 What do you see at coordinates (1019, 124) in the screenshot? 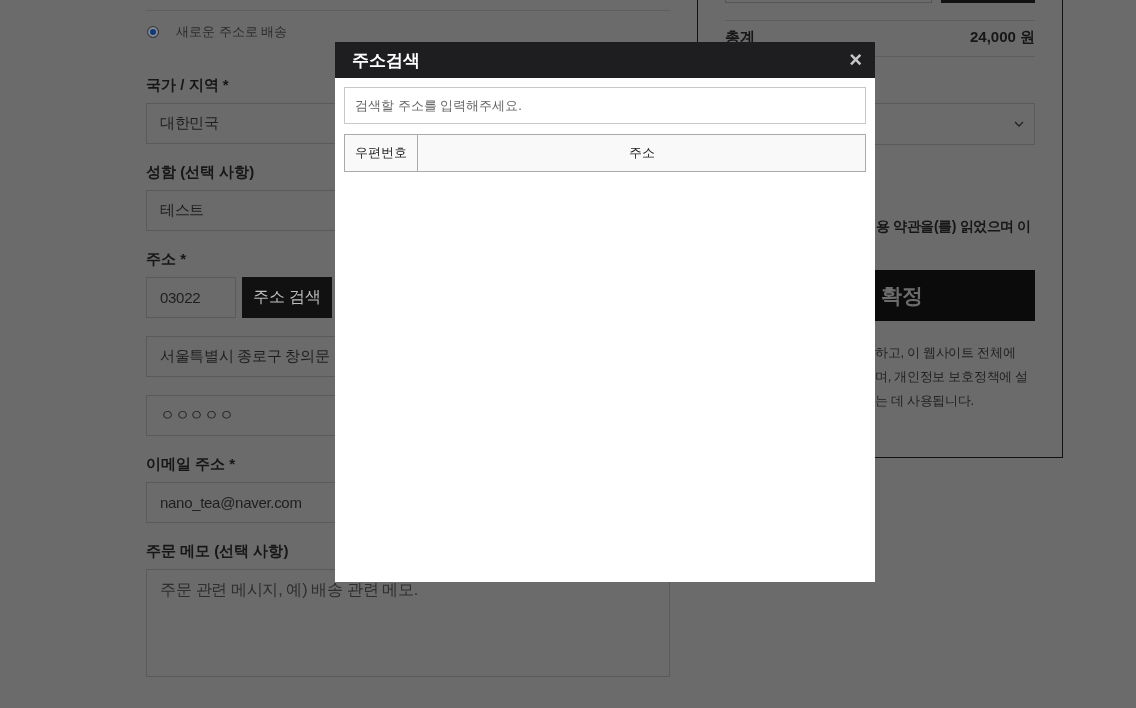
I see `chevron-down-icon` at bounding box center [1019, 124].